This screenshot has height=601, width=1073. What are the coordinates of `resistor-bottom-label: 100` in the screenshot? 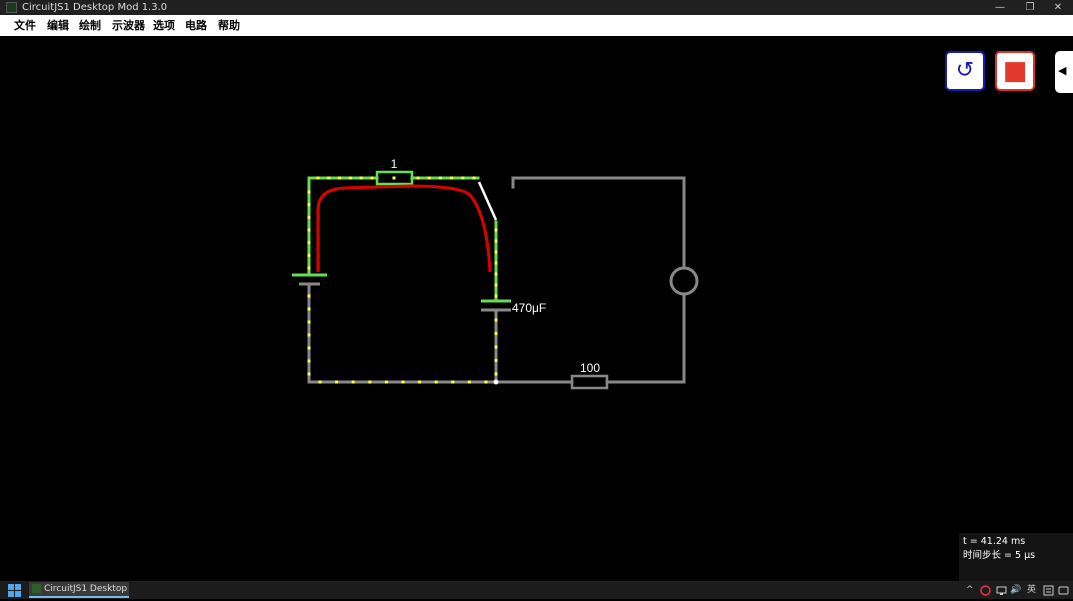 It's located at (590, 368).